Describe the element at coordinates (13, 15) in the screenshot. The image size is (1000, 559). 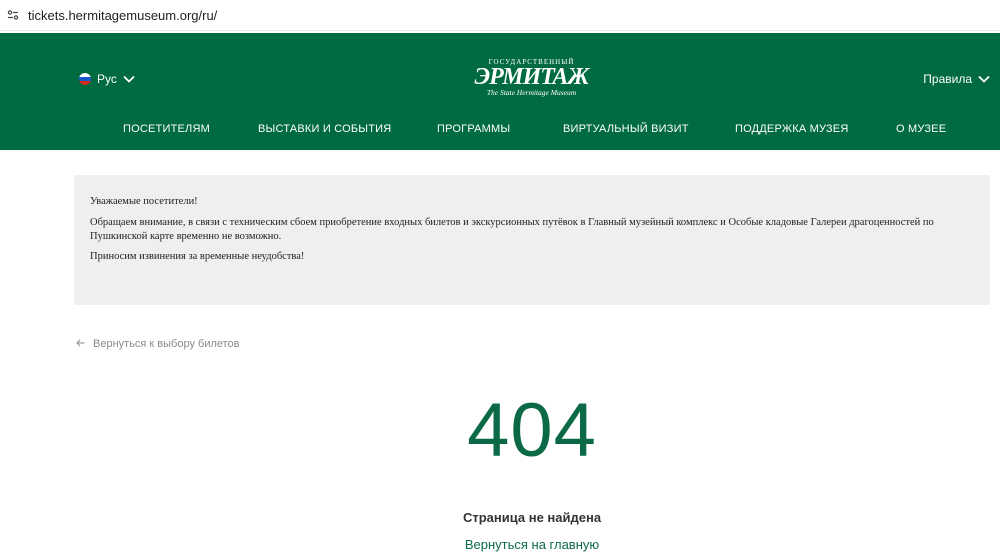
I see `site-settings-icon` at that location.